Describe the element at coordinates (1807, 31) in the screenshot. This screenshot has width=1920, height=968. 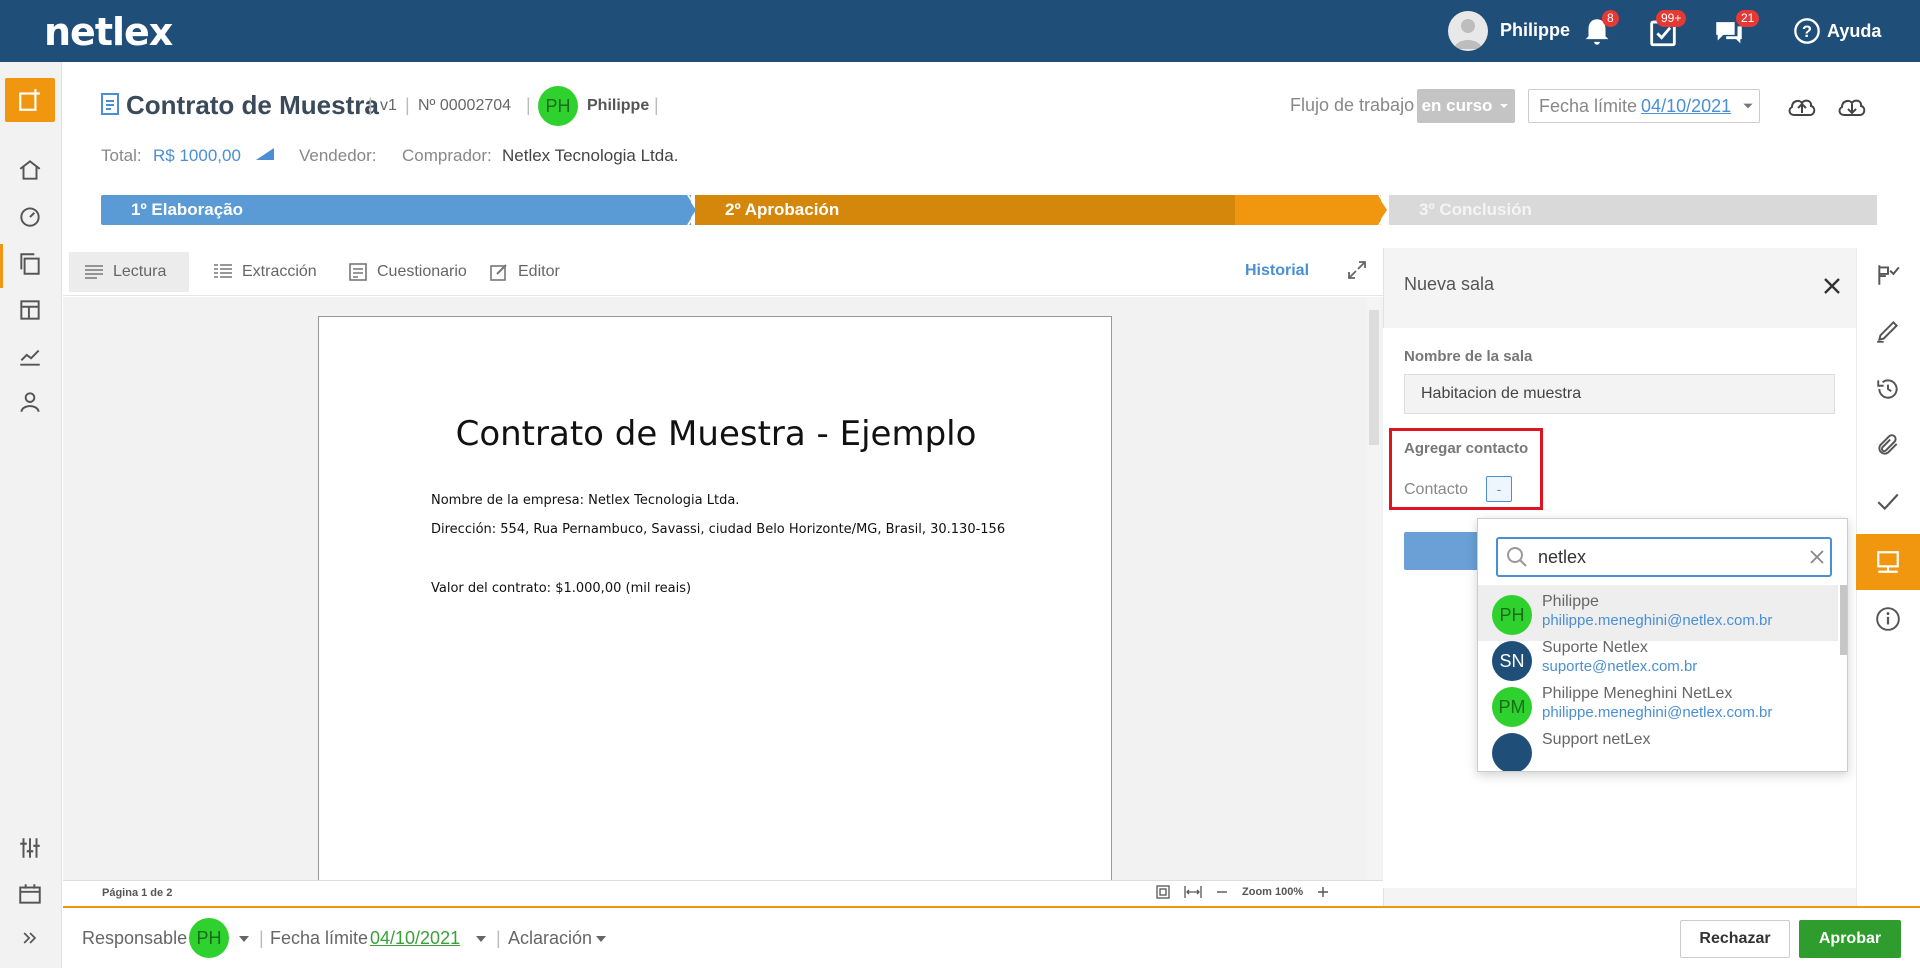
I see `help-circle-icon: ?` at that location.